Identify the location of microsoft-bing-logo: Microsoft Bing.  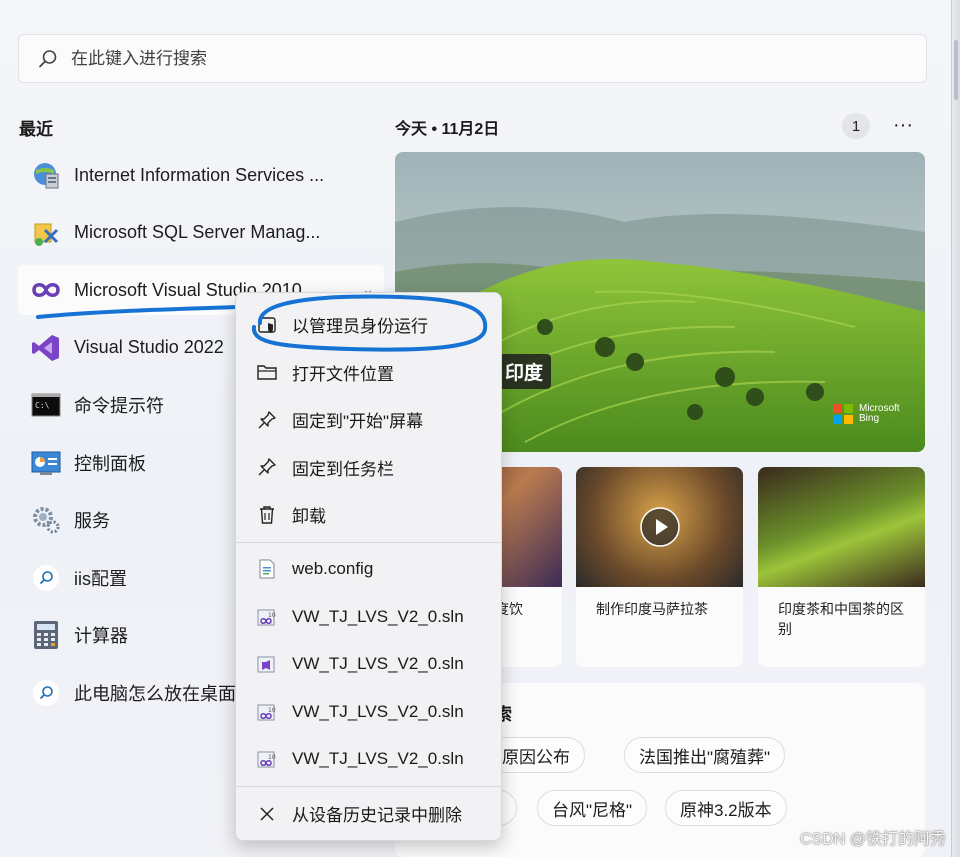
(868, 414).